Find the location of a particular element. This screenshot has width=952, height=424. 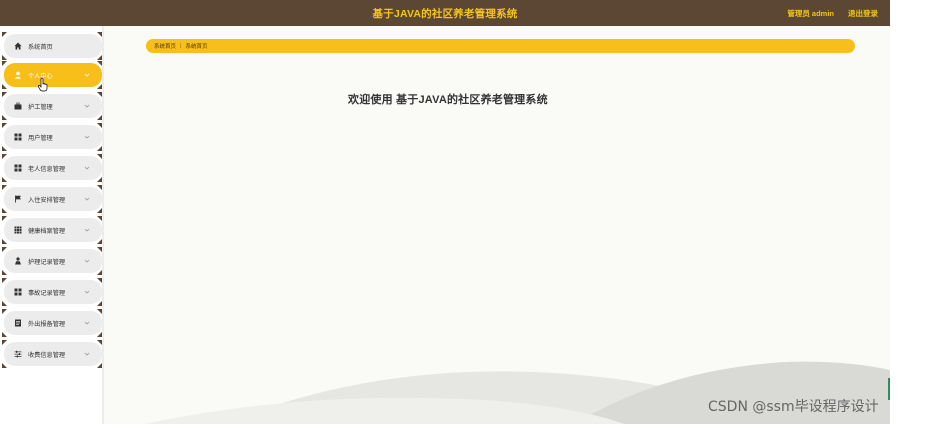

briefcase-icon is located at coordinates (18, 106).